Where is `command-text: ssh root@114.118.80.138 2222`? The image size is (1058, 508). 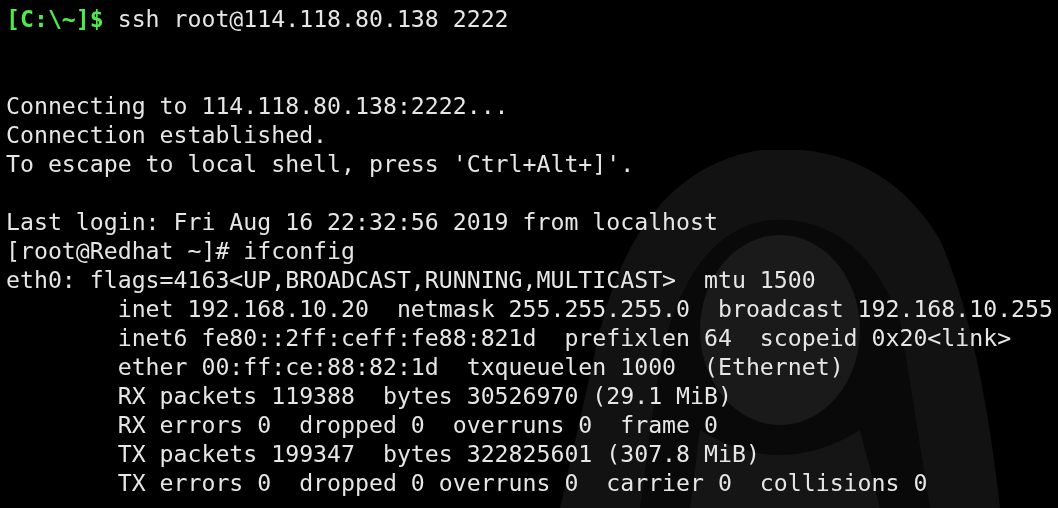 command-text: ssh root@114.118.80.138 2222 is located at coordinates (312, 18).